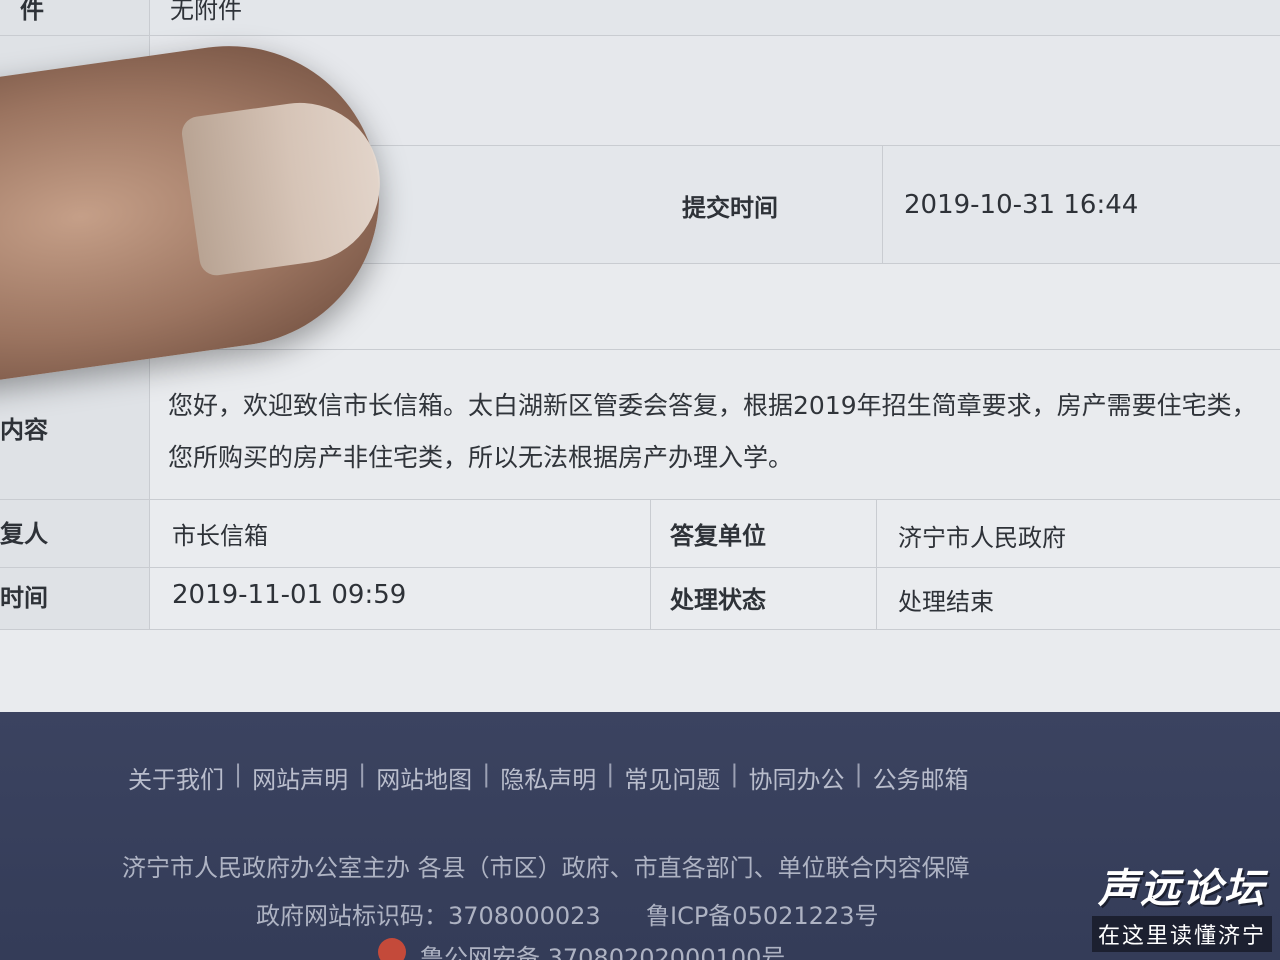 The height and width of the screenshot is (960, 1280). Describe the element at coordinates (921, 777) in the screenshot. I see `footer-link-official-mail: 公务邮箱` at that location.